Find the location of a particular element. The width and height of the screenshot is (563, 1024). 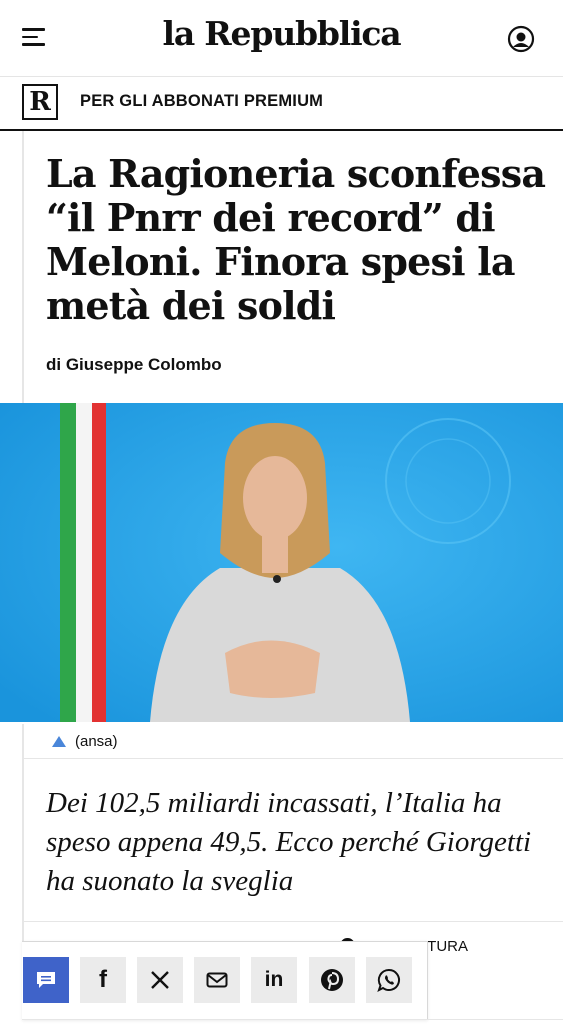

comment-icon is located at coordinates (46, 980).